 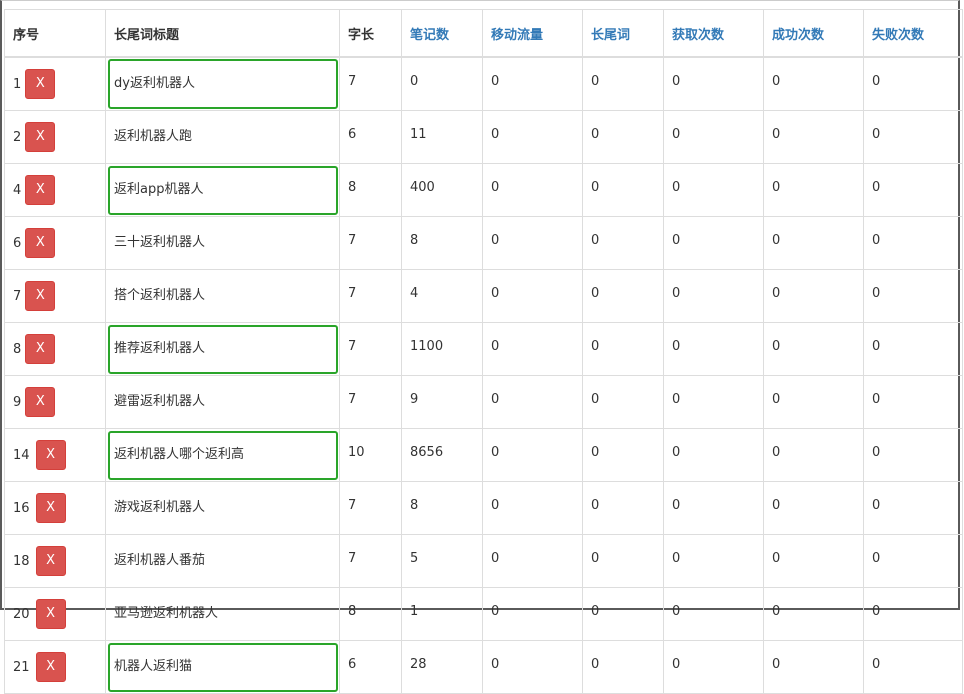 I want to click on cell-index: 20 X, so click(x=55, y=614).